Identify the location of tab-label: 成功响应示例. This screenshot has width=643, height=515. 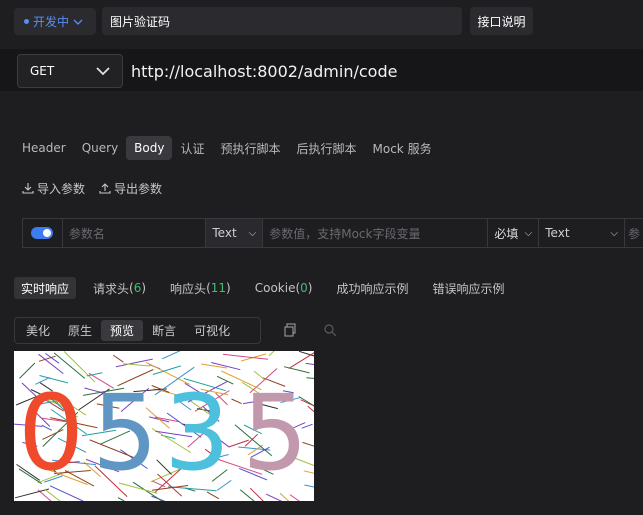
(372, 288).